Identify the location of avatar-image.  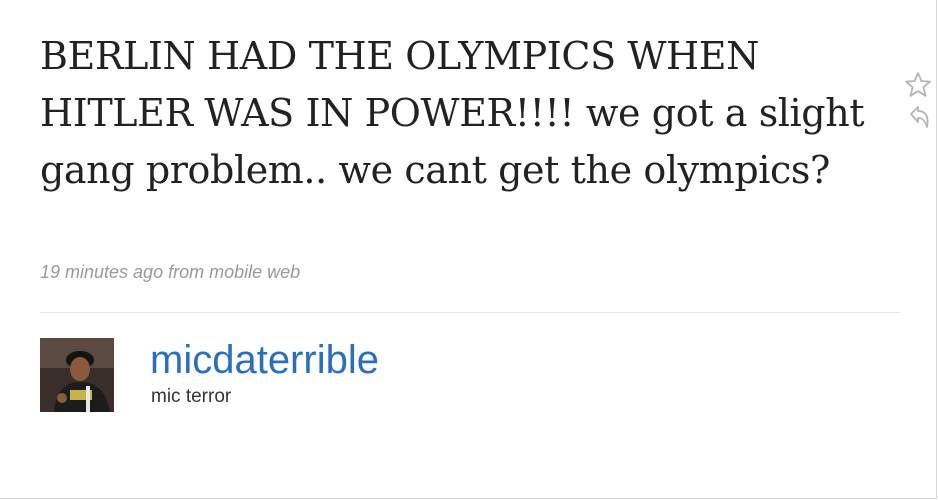
(77, 375).